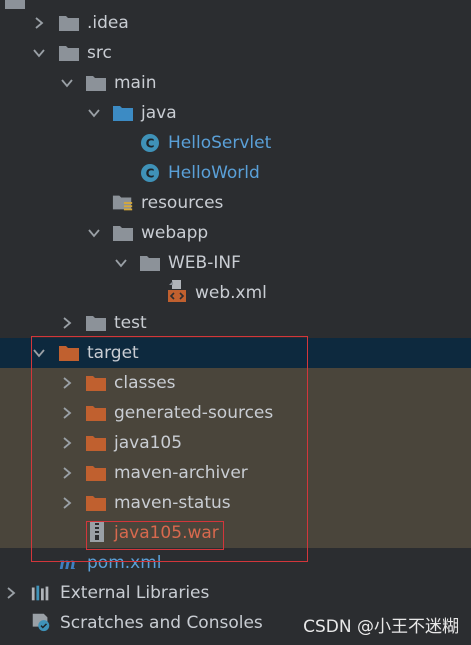 The image size is (471, 645). I want to click on resources-folder-icon, so click(123, 203).